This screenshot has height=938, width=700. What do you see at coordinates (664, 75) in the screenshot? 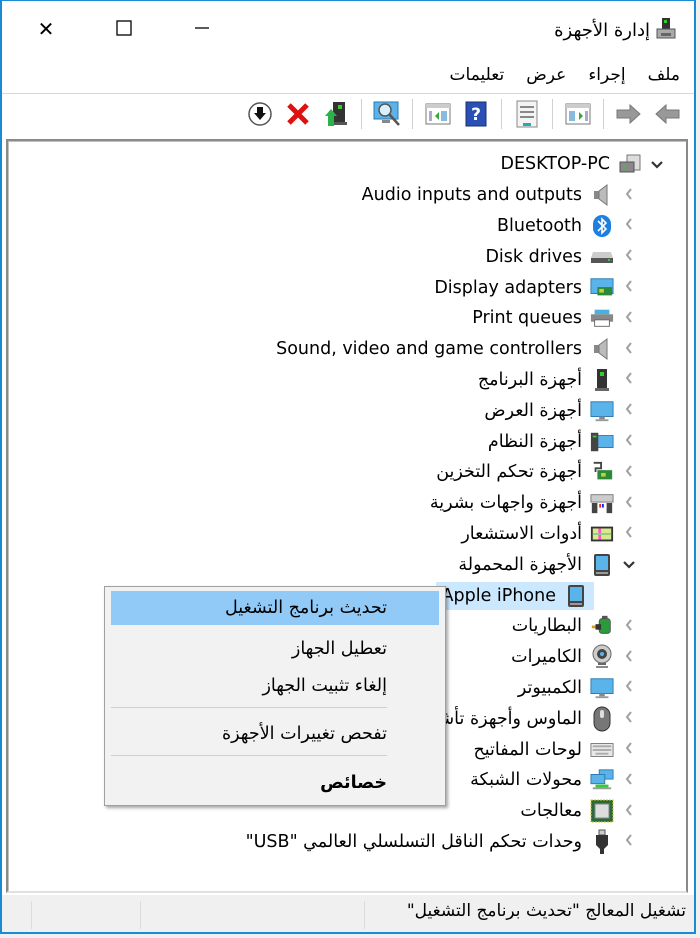
I see `menu-file: ملف` at bounding box center [664, 75].